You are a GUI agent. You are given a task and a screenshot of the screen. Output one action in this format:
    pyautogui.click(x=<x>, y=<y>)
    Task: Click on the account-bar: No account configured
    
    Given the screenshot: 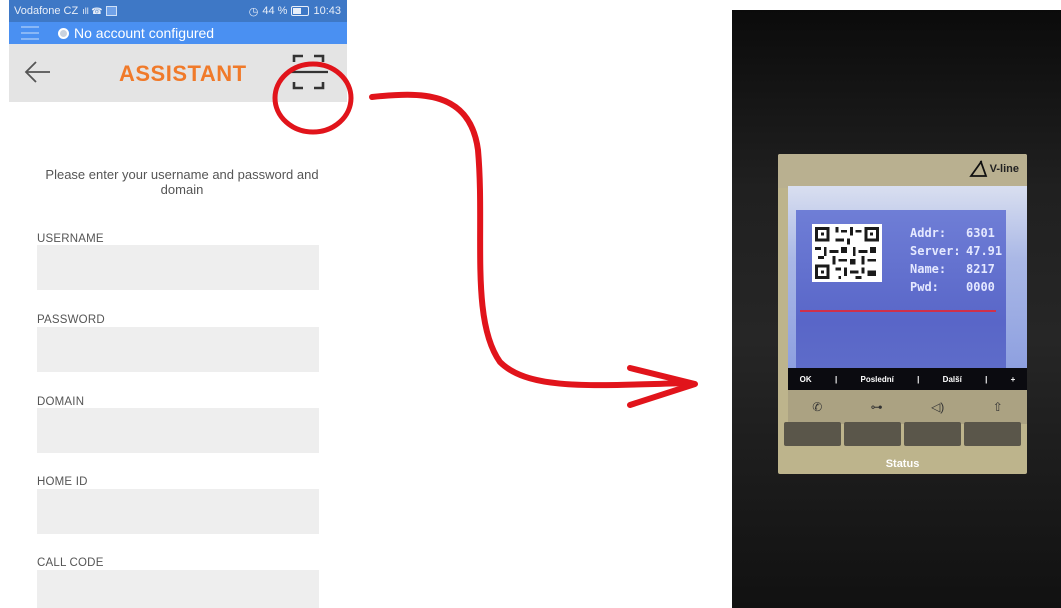 What is the action you would take?
    pyautogui.click(x=178, y=33)
    